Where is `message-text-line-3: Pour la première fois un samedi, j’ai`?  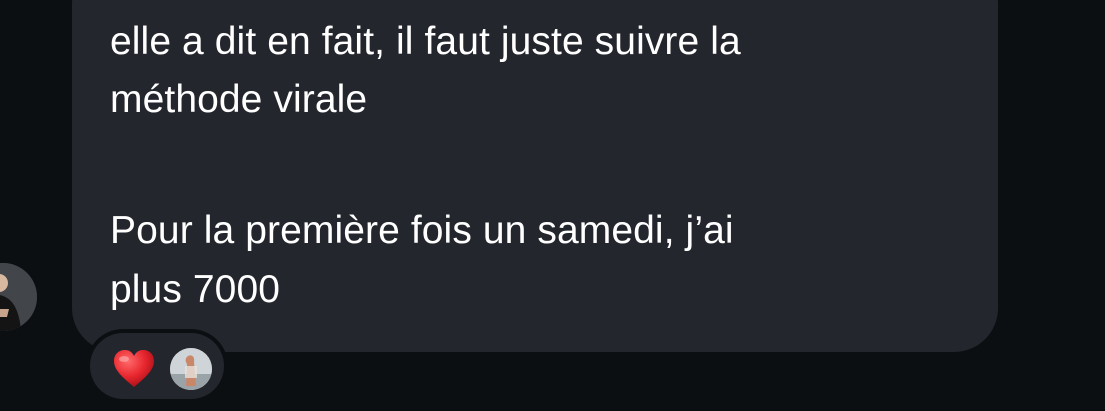 message-text-line-3: Pour la première fois un samedi, j’ai is located at coordinates (422, 230).